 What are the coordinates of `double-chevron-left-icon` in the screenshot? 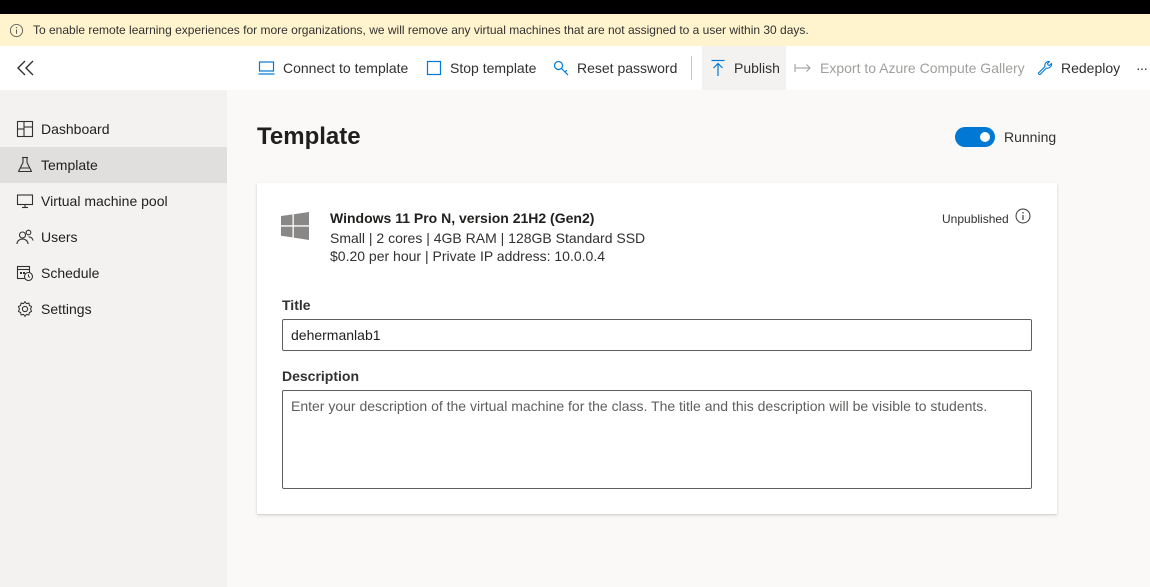 It's located at (25, 68).